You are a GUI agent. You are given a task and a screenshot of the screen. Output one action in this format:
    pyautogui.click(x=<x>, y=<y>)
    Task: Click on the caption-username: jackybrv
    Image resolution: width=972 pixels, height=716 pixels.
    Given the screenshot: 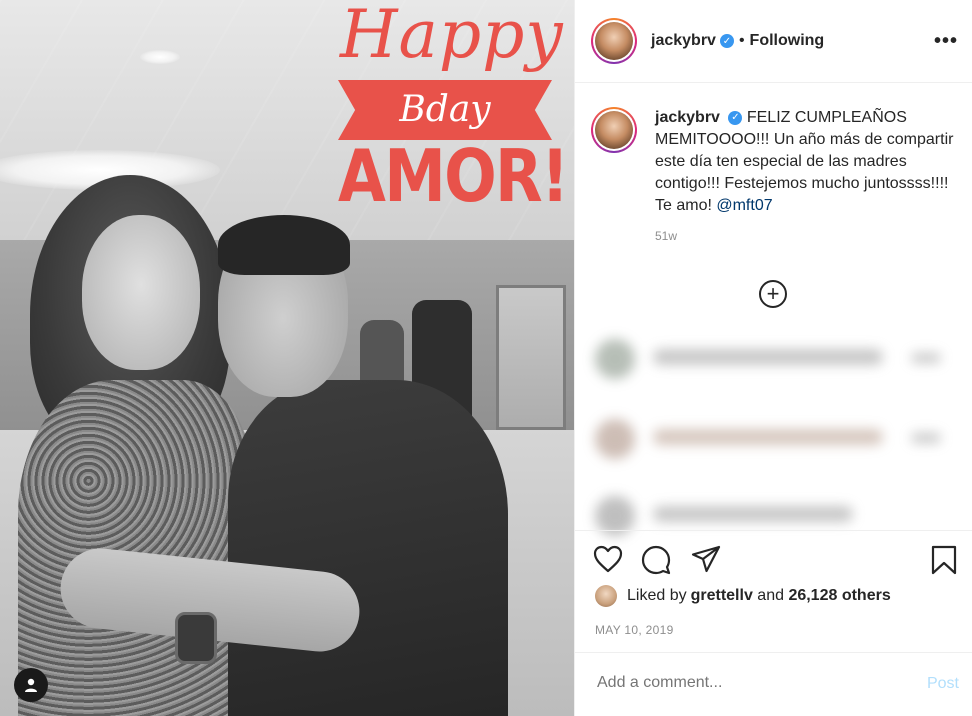 What is the action you would take?
    pyautogui.click(x=687, y=117)
    